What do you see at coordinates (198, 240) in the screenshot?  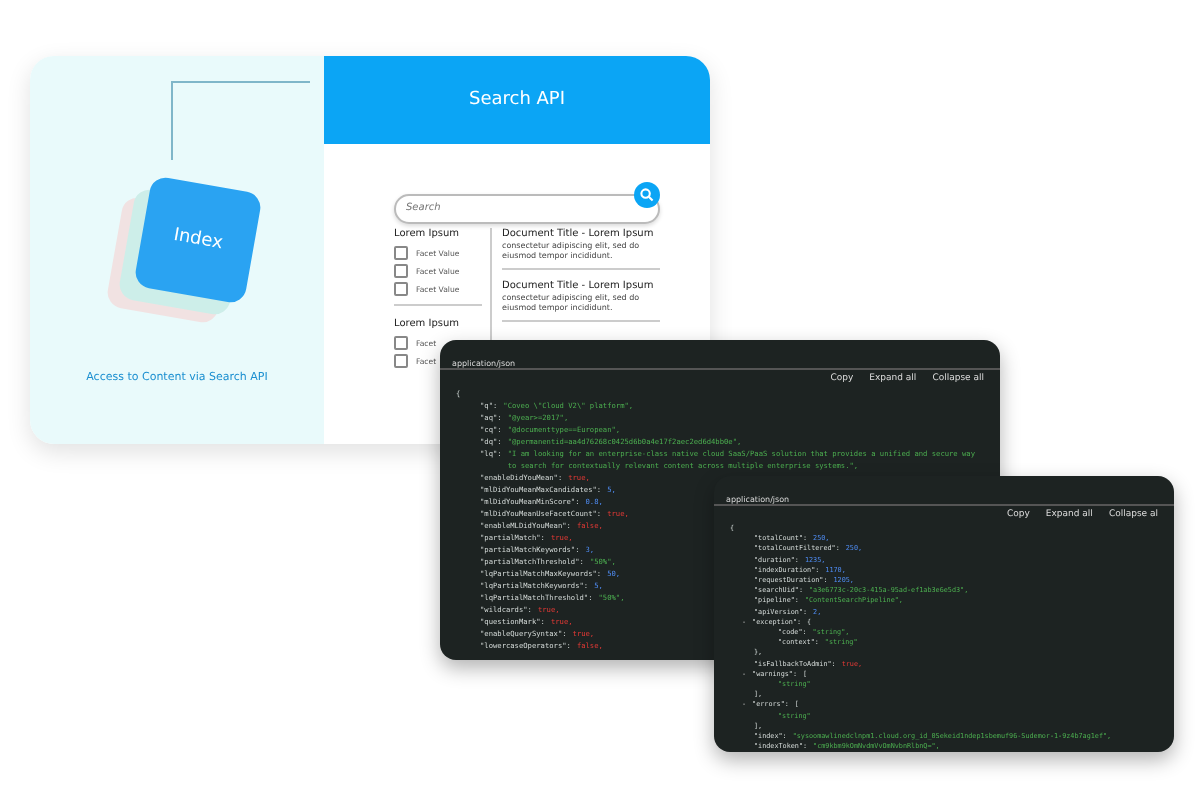 I see `index-label: Index` at bounding box center [198, 240].